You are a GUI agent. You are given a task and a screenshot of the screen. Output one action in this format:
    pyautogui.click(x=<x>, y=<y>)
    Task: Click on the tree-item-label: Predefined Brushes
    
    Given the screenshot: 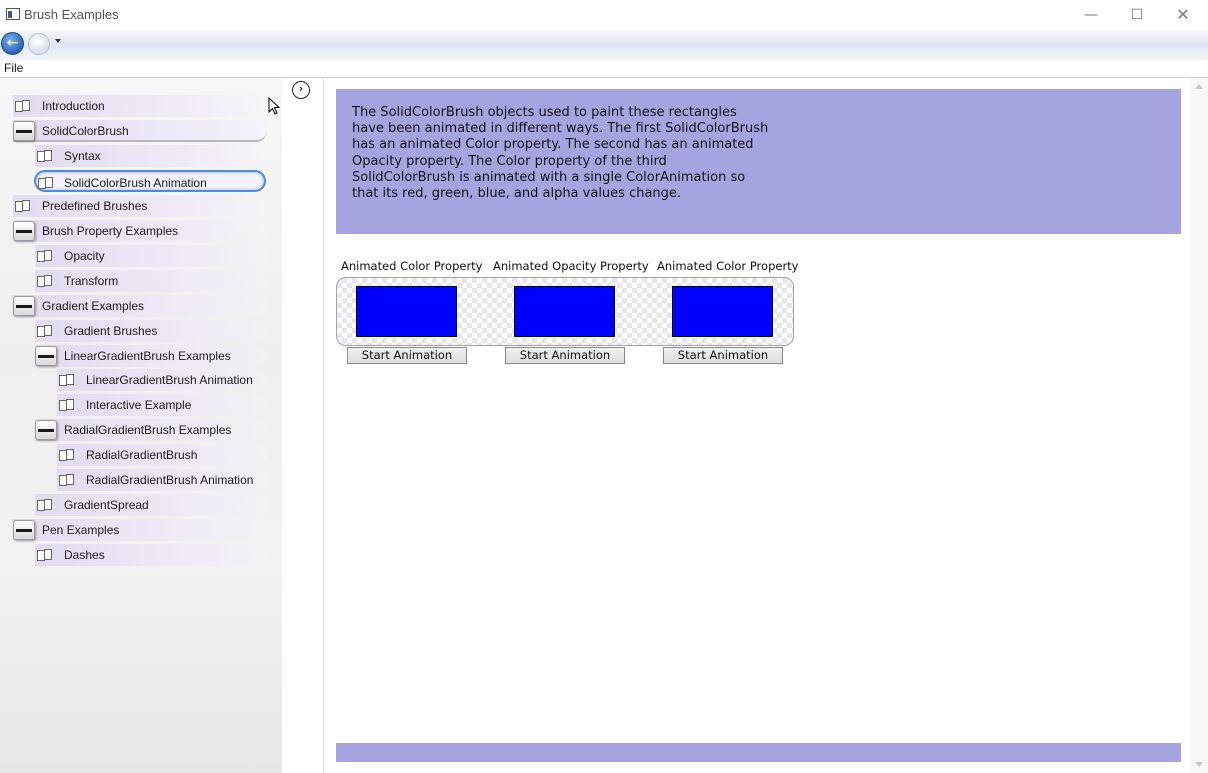 What is the action you would take?
    pyautogui.click(x=95, y=205)
    